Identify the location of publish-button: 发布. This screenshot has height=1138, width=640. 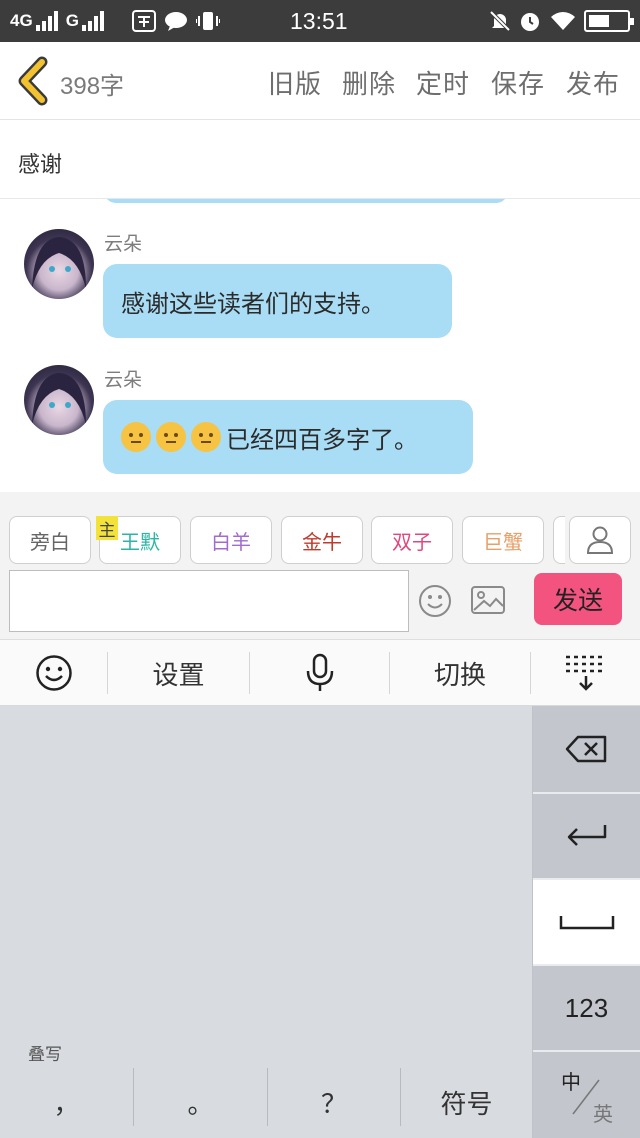
(593, 82).